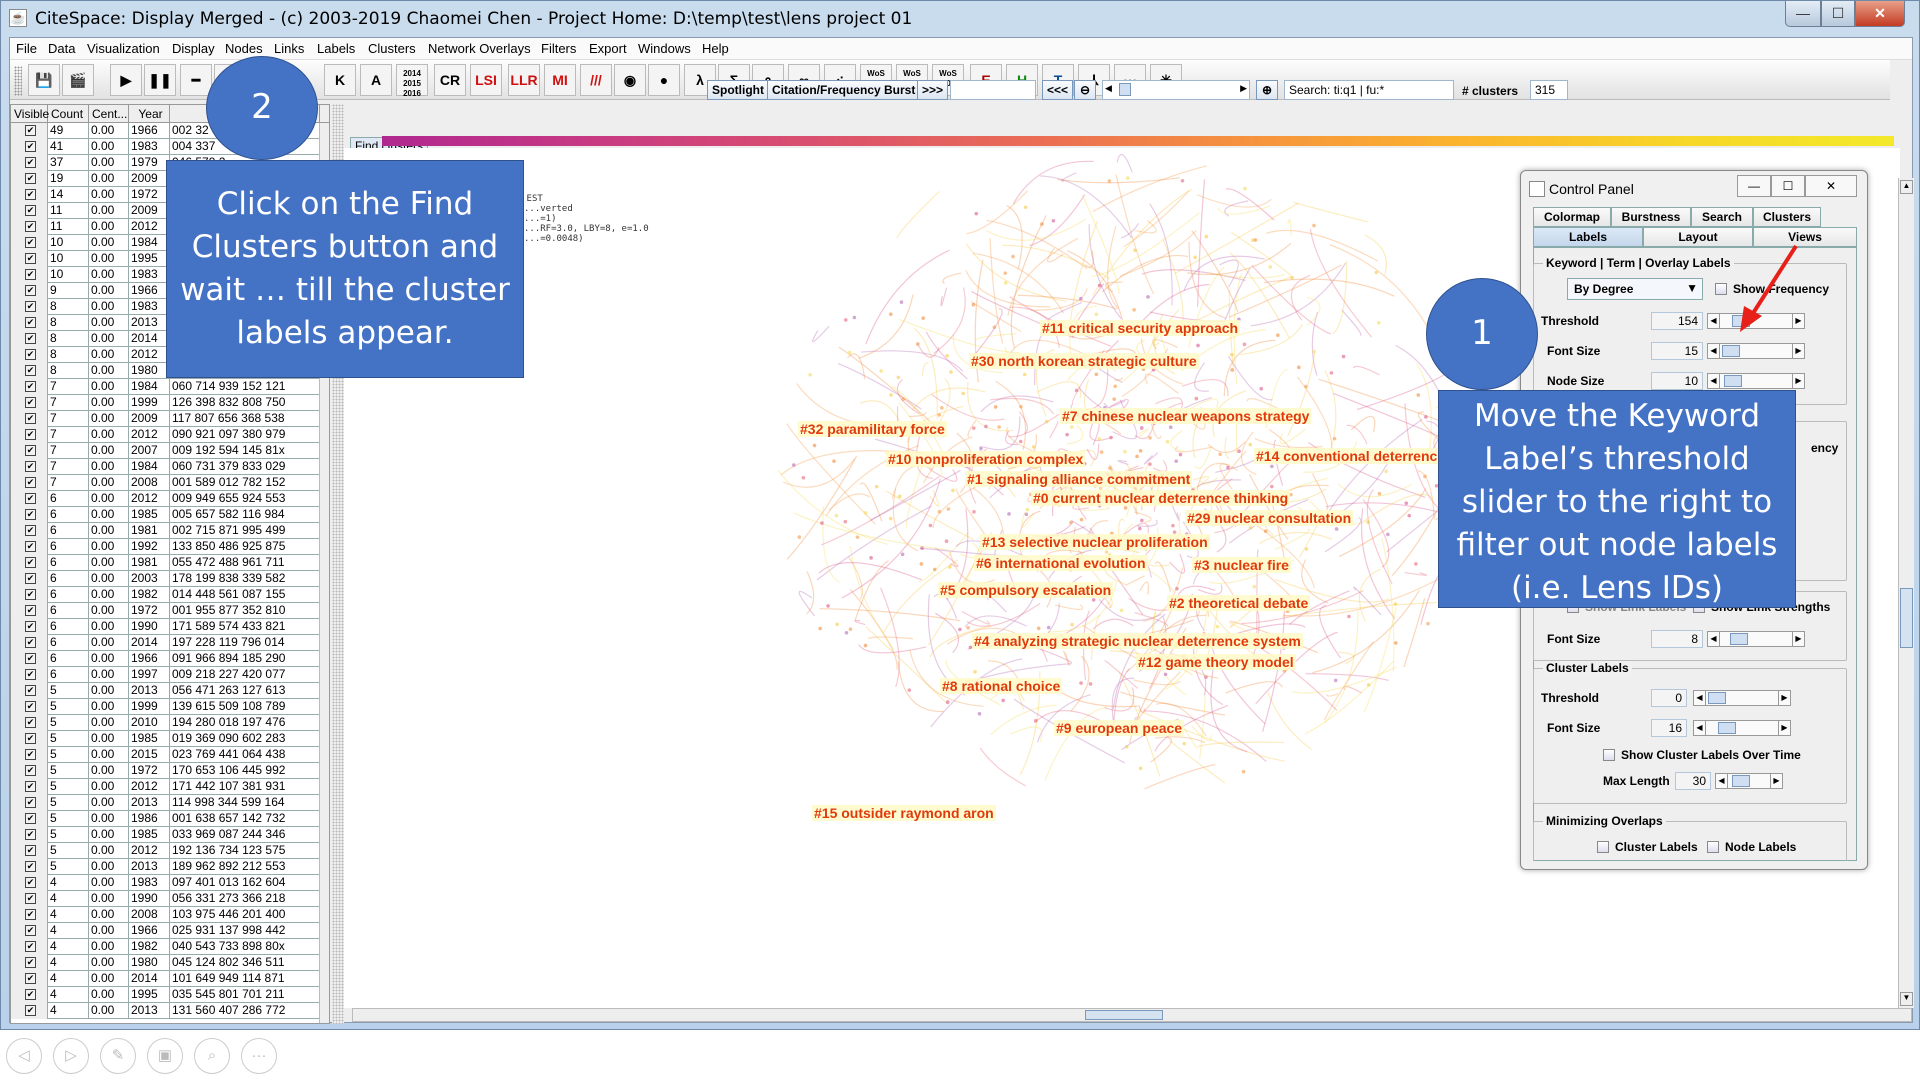  What do you see at coordinates (68, 114) in the screenshot?
I see `col-count: Count` at bounding box center [68, 114].